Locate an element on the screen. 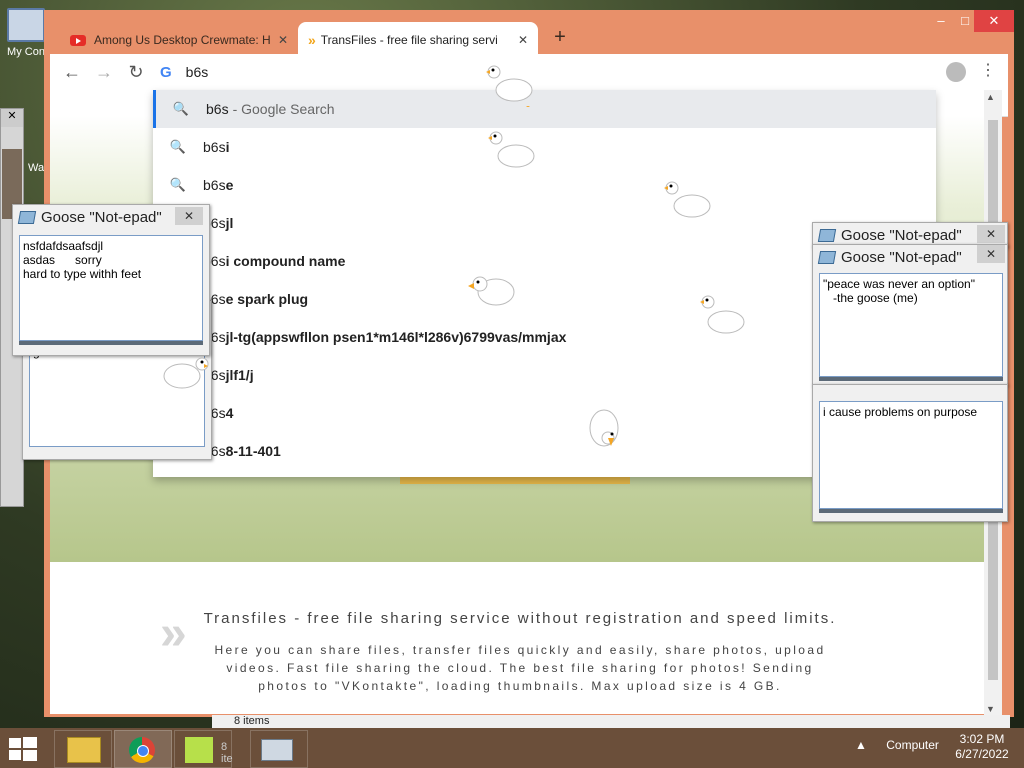  desktop-icon-my-computer: My Con is located at coordinates (26, 33).